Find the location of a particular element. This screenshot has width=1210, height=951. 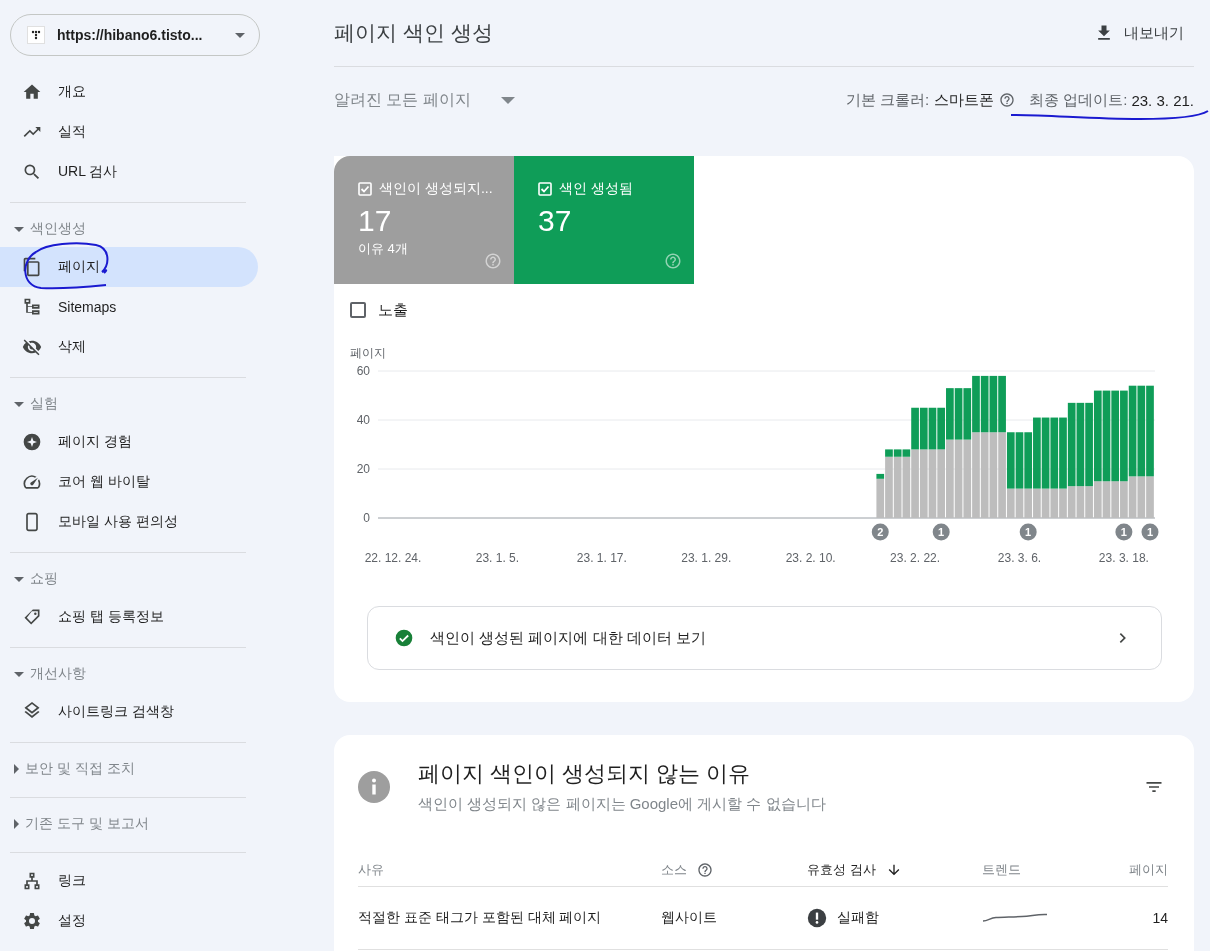

section-toggle: 쇼핑 is located at coordinates (135, 579).